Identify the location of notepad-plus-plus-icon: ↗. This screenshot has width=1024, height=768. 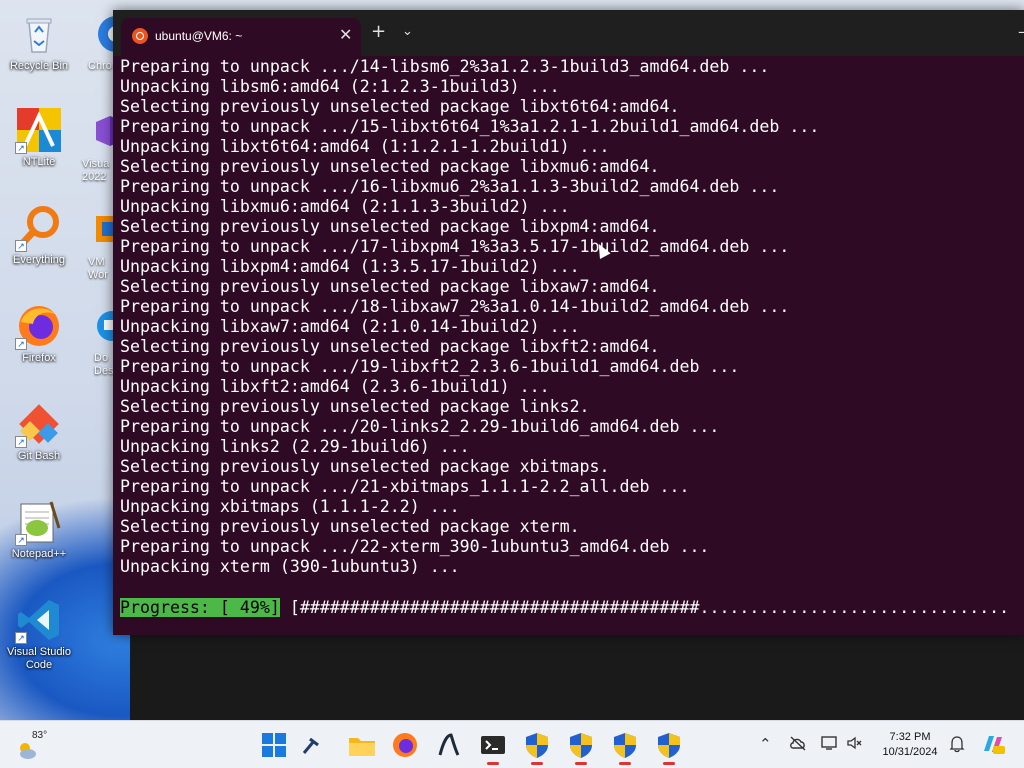
(39, 522).